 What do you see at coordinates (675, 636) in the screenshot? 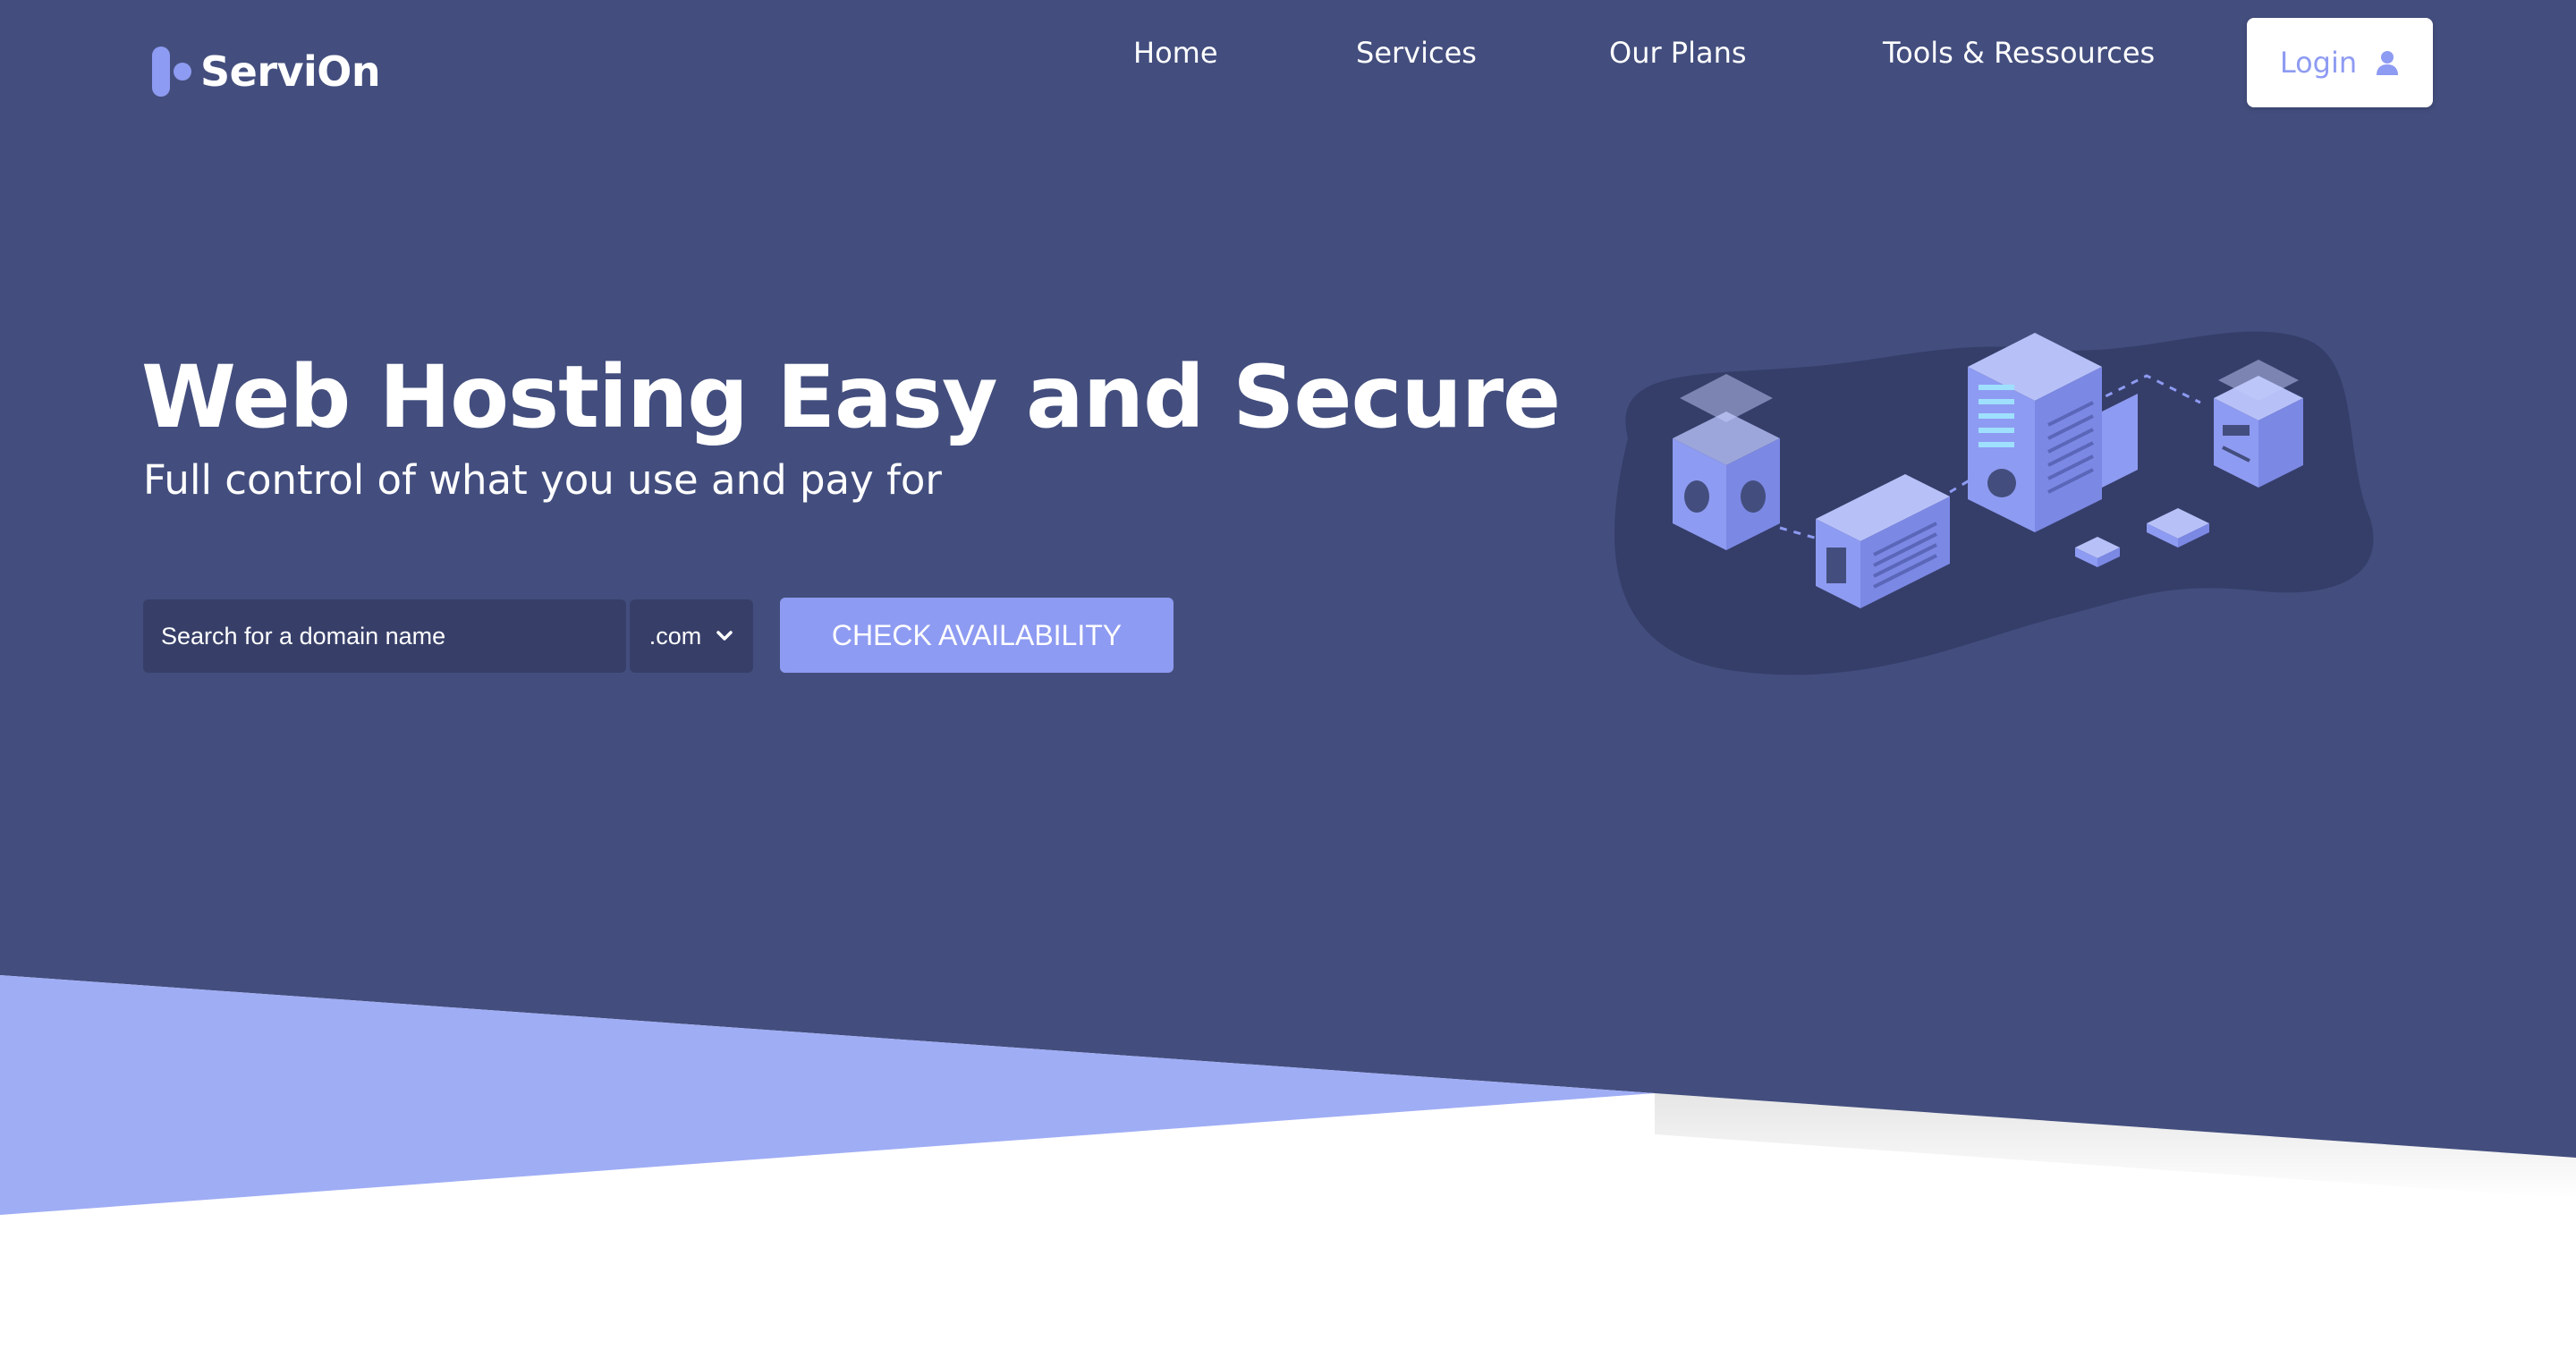
I see `tld-selected-value: .com` at bounding box center [675, 636].